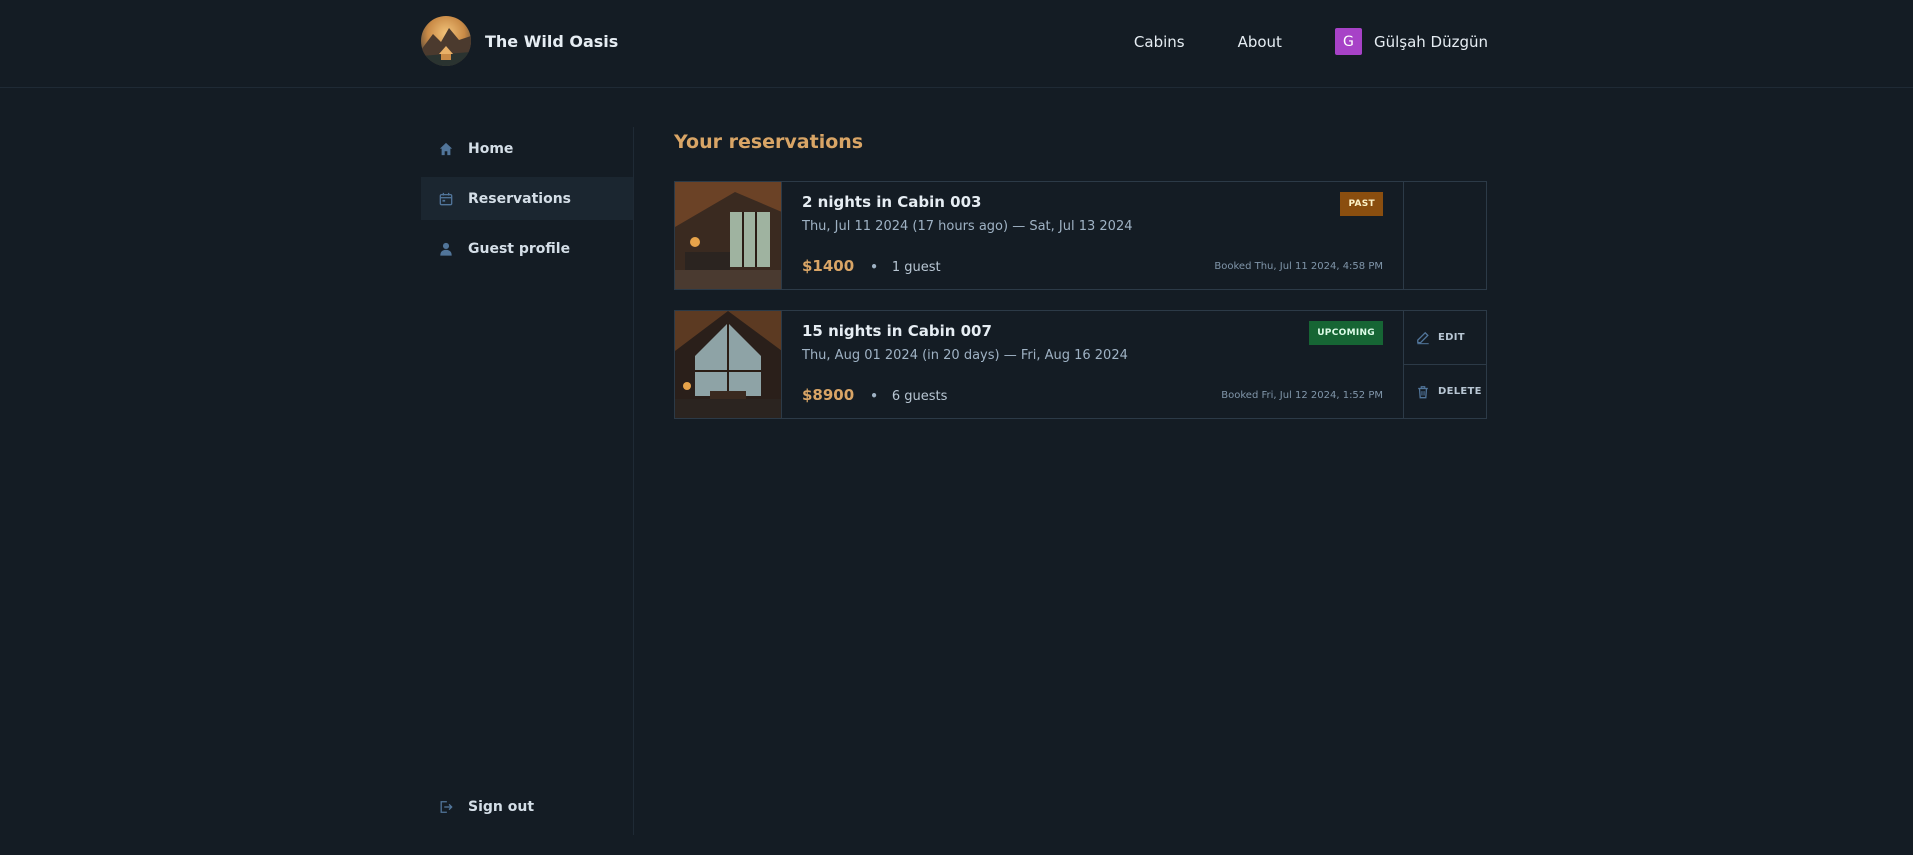  What do you see at coordinates (446, 249) in the screenshot?
I see `user-icon` at bounding box center [446, 249].